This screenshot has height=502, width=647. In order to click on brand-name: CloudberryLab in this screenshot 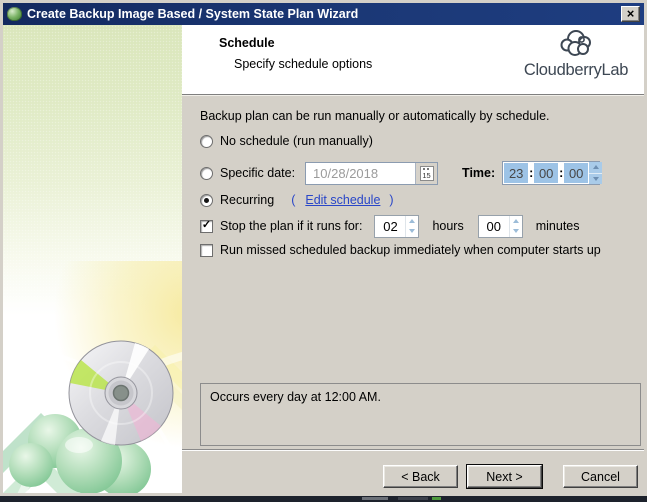, I will do `click(576, 70)`.